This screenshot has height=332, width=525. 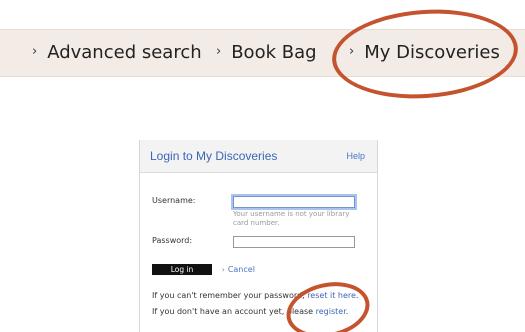 What do you see at coordinates (174, 200) in the screenshot?
I see `username-label: Username:` at bounding box center [174, 200].